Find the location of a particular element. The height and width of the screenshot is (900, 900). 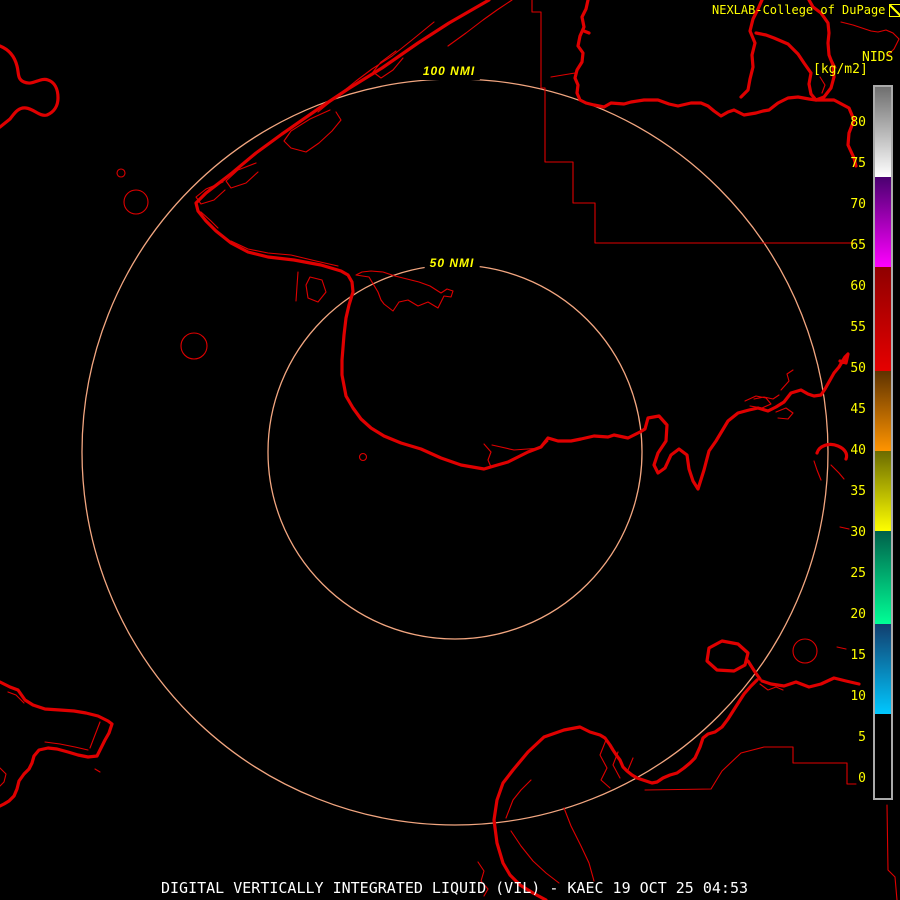

colorbar-tick-label: 0 is located at coordinates (862, 778).